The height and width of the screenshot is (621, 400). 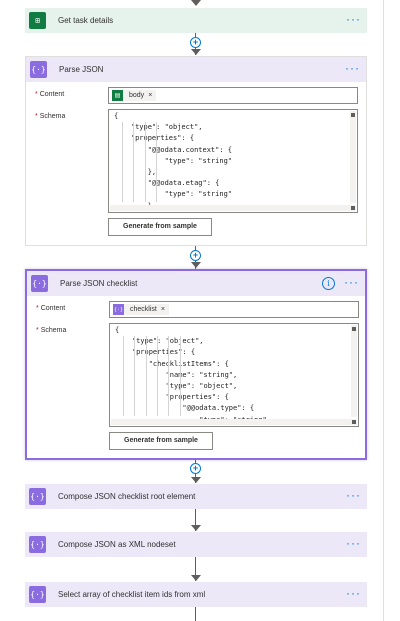 What do you see at coordinates (234, 309) in the screenshot?
I see `content-input: {·} checklist ×` at bounding box center [234, 309].